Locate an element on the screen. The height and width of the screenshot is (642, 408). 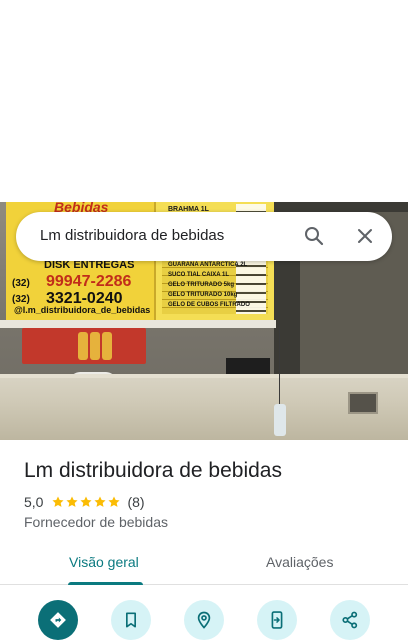
send-to-phone-icon is located at coordinates (277, 620).